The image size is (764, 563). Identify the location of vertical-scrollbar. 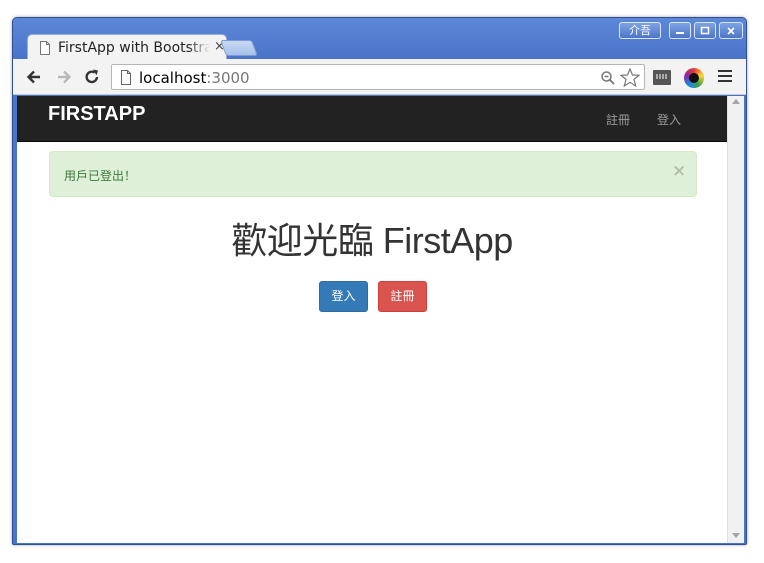
(735, 319).